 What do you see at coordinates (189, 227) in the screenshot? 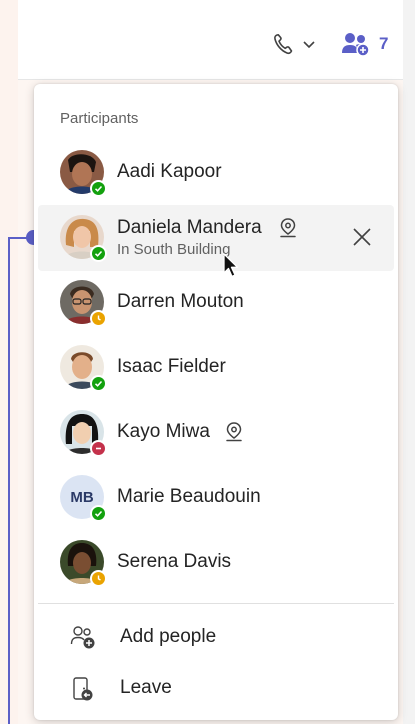
I see `participant-name: Daniela Mandera` at bounding box center [189, 227].